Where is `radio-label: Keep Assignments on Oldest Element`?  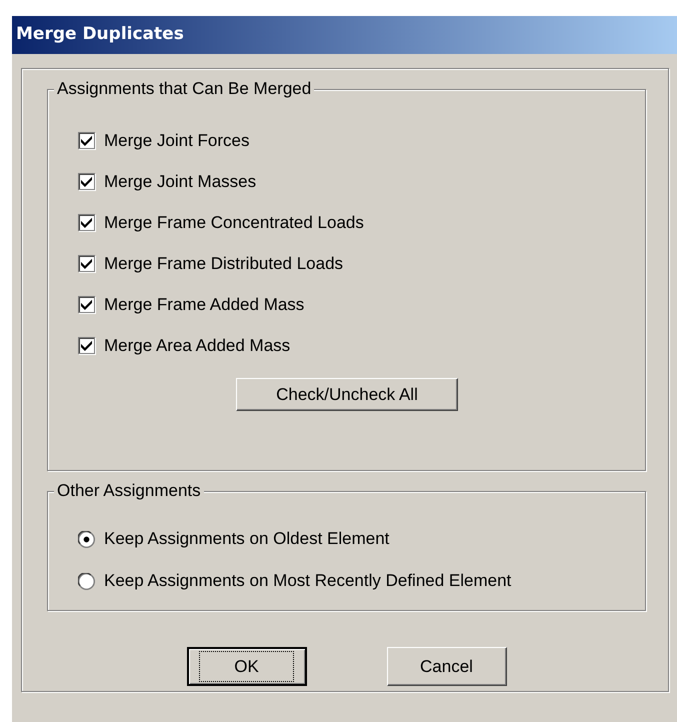 radio-label: Keep Assignments on Oldest Element is located at coordinates (247, 539).